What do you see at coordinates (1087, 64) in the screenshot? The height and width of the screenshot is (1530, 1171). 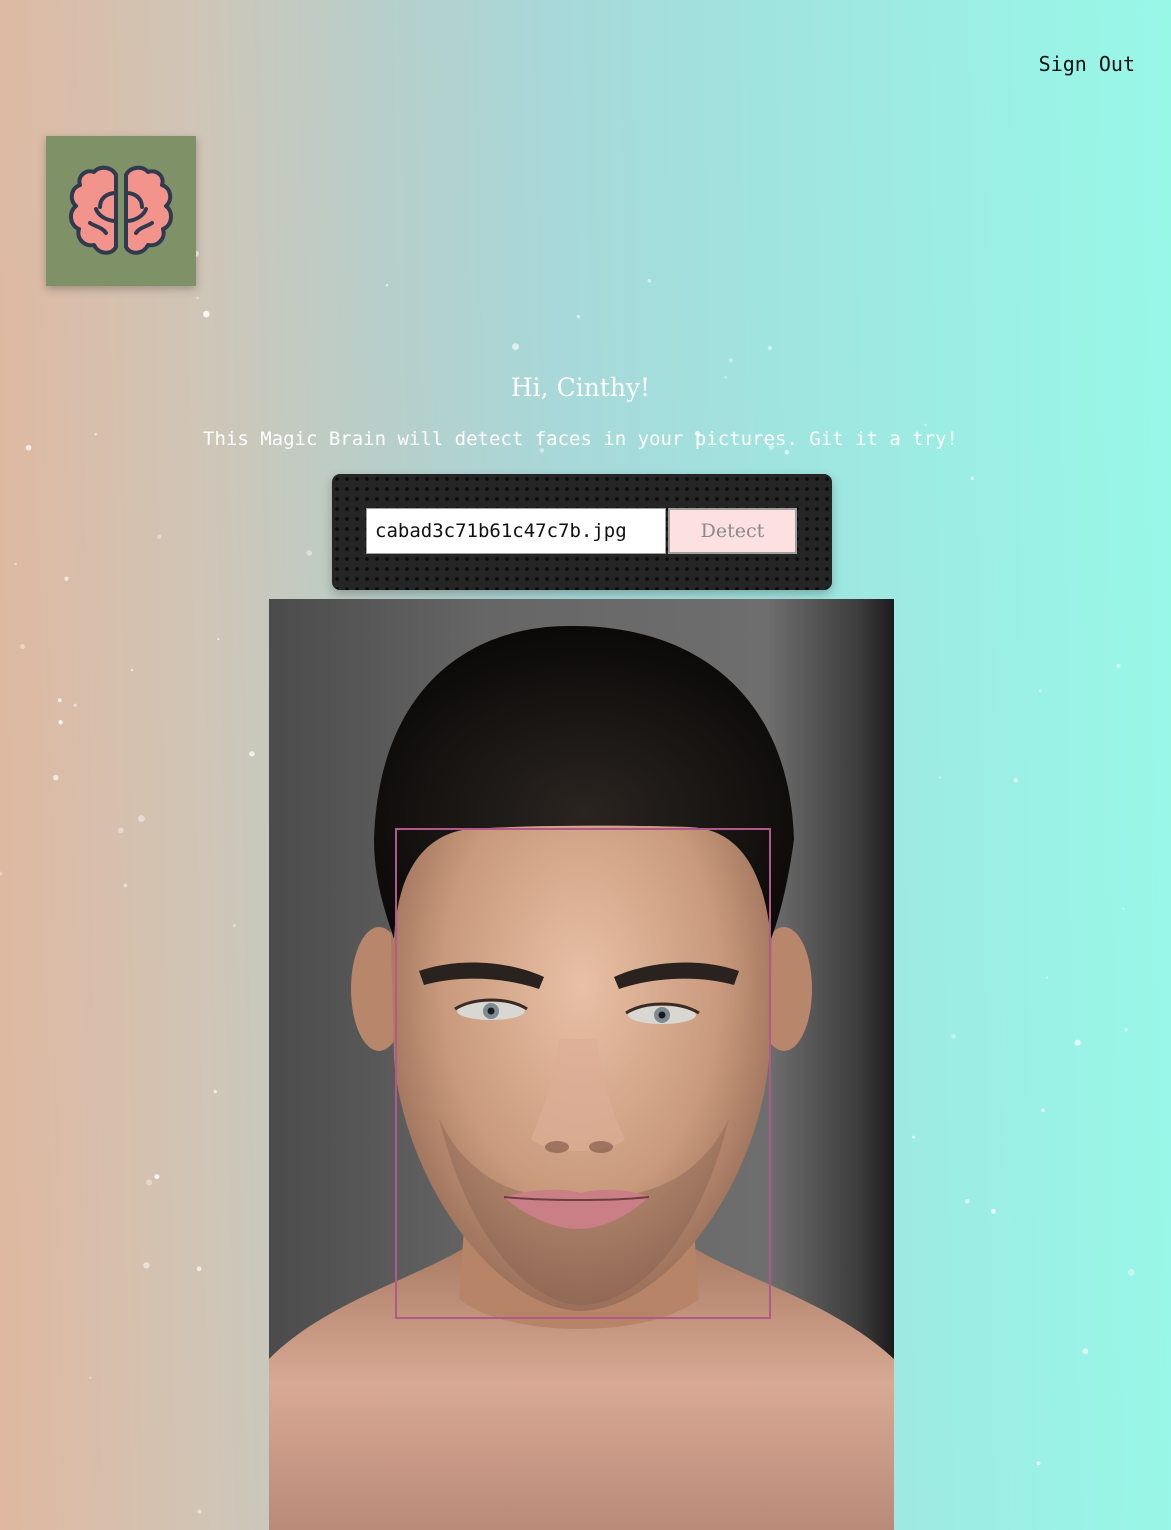 I see `sign-out-link: Sign Out` at bounding box center [1087, 64].